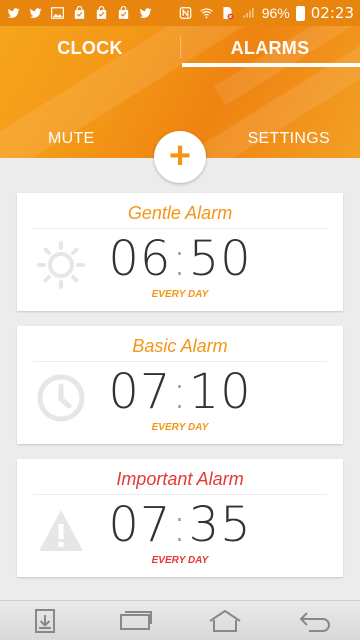  I want to click on recent-apps-icon, so click(135, 621).